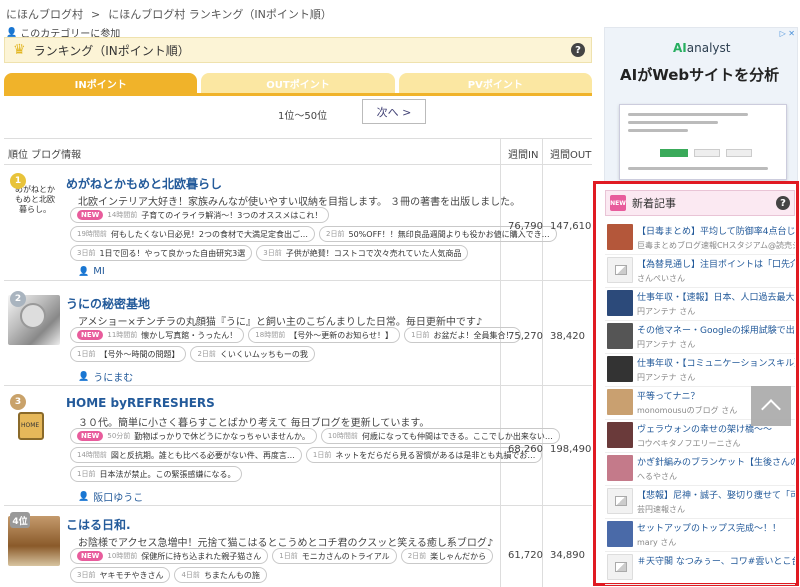  I want to click on new-tag: NEW, so click(90, 556).